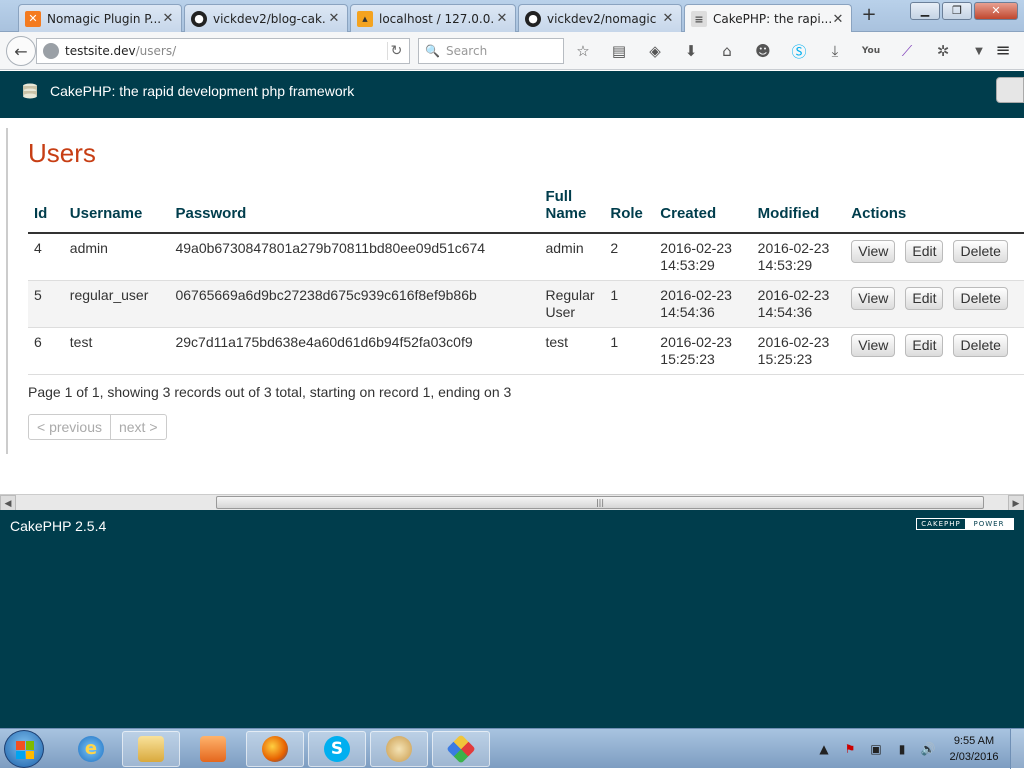 The image size is (1024, 769). Describe the element at coordinates (91, 749) in the screenshot. I see `internet-explorer-taskbar-icon: e` at that location.